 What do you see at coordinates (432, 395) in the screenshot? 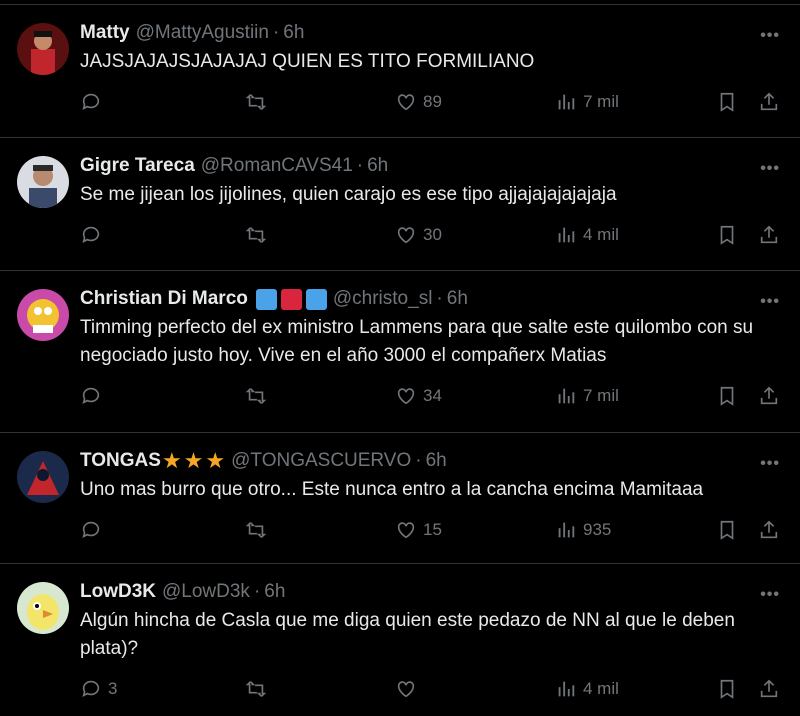
I see `like-count: 34` at bounding box center [432, 395].